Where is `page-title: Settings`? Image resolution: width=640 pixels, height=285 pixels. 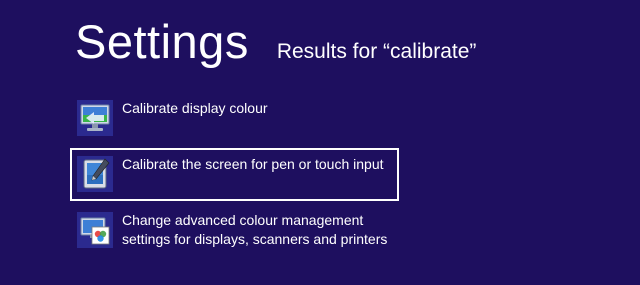 page-title: Settings is located at coordinates (162, 41).